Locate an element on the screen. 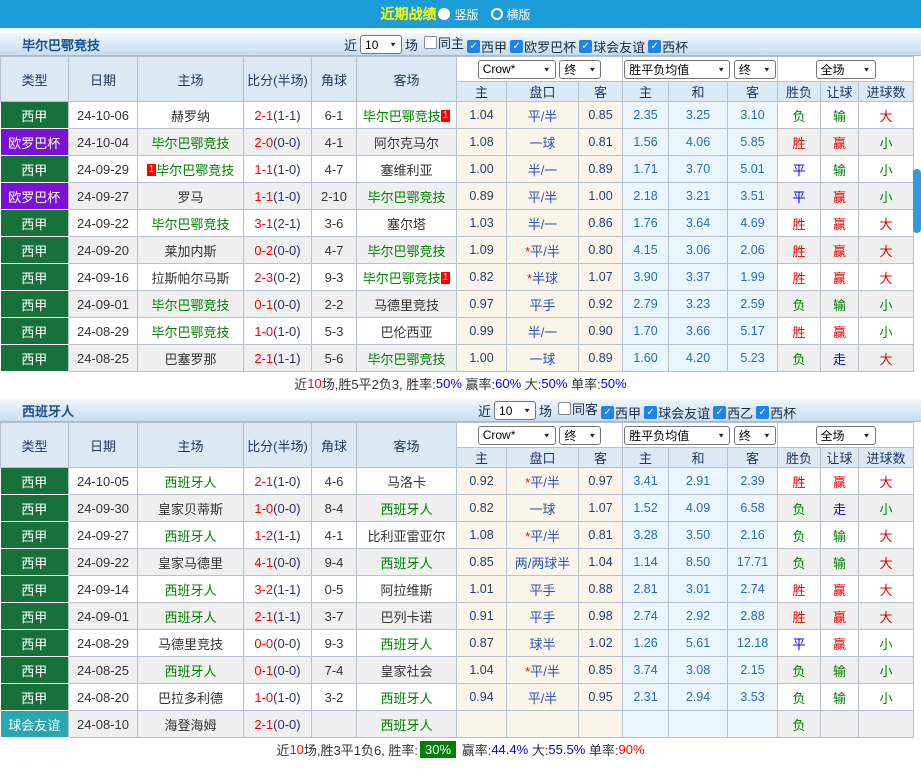 This screenshot has height=775, width=921. filter-checkbox-item: ✓ 欧罗巴杯 is located at coordinates (543, 46).